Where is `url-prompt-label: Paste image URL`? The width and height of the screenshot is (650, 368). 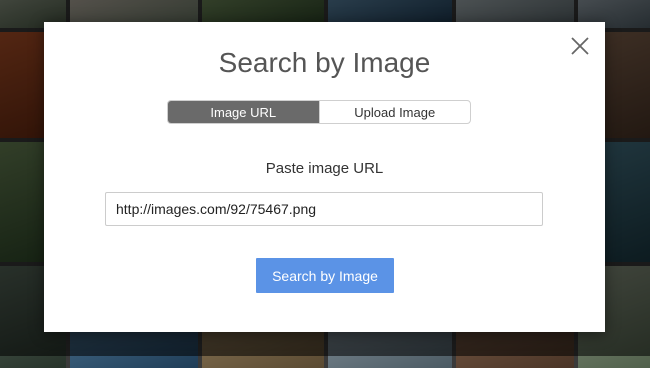
url-prompt-label: Paste image URL is located at coordinates (324, 168).